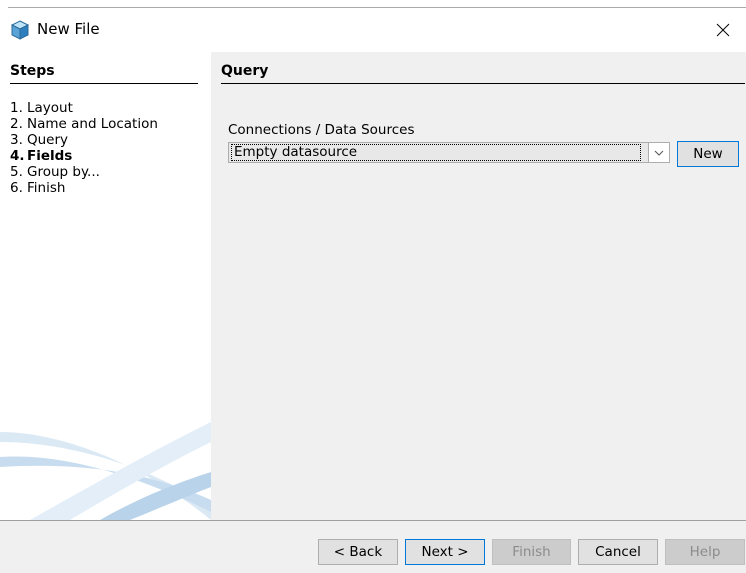 This screenshot has width=746, height=573. I want to click on help-button: Help, so click(705, 552).